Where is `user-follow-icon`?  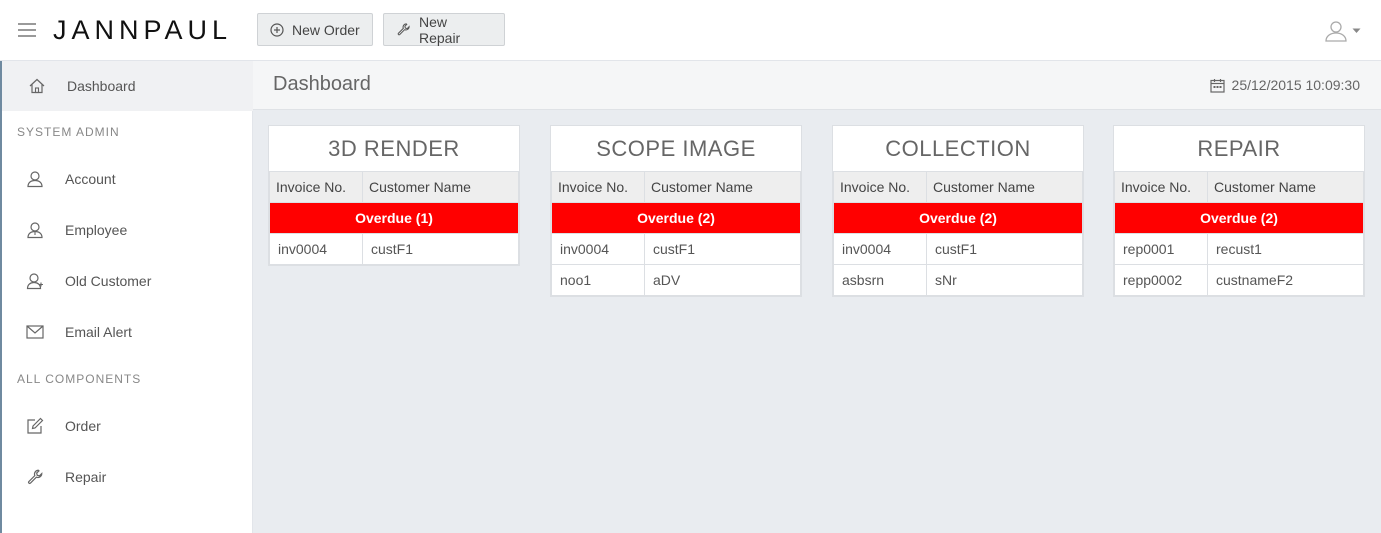
user-follow-icon is located at coordinates (35, 281).